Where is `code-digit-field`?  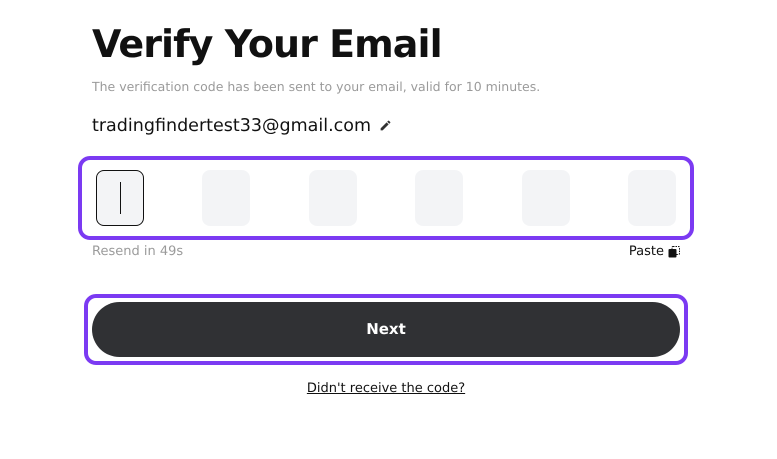 code-digit-field is located at coordinates (120, 198).